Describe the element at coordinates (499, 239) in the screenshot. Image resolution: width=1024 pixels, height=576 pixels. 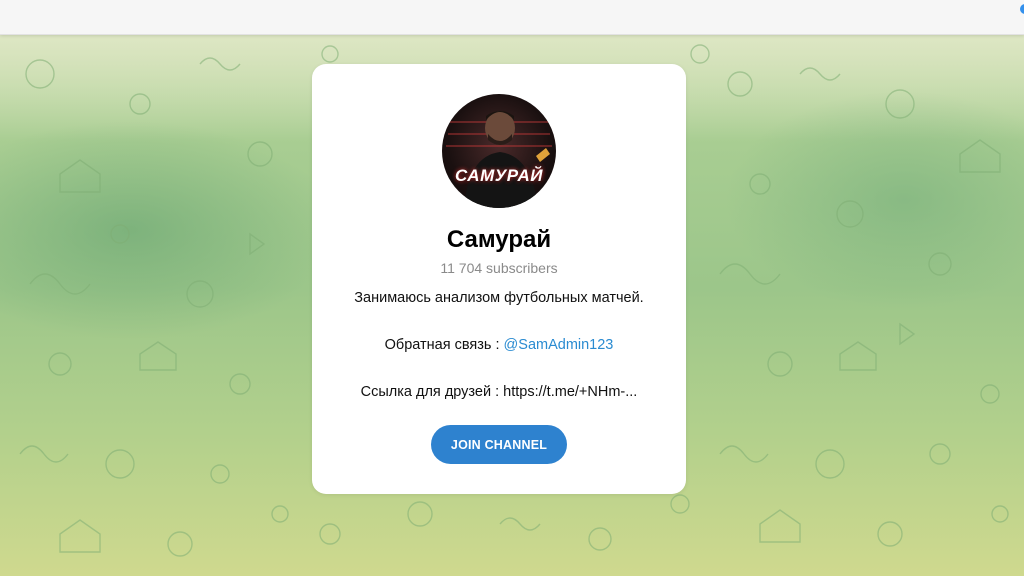
I see `channel-title: Самурай` at that location.